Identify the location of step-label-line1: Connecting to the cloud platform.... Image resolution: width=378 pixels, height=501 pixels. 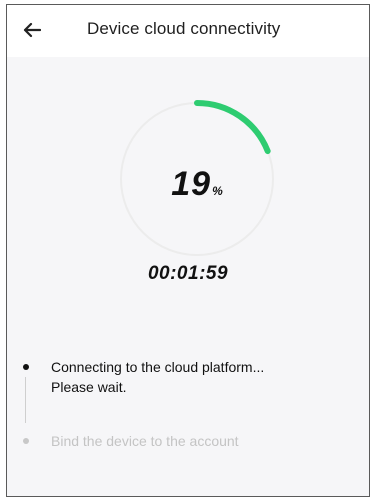
(158, 367).